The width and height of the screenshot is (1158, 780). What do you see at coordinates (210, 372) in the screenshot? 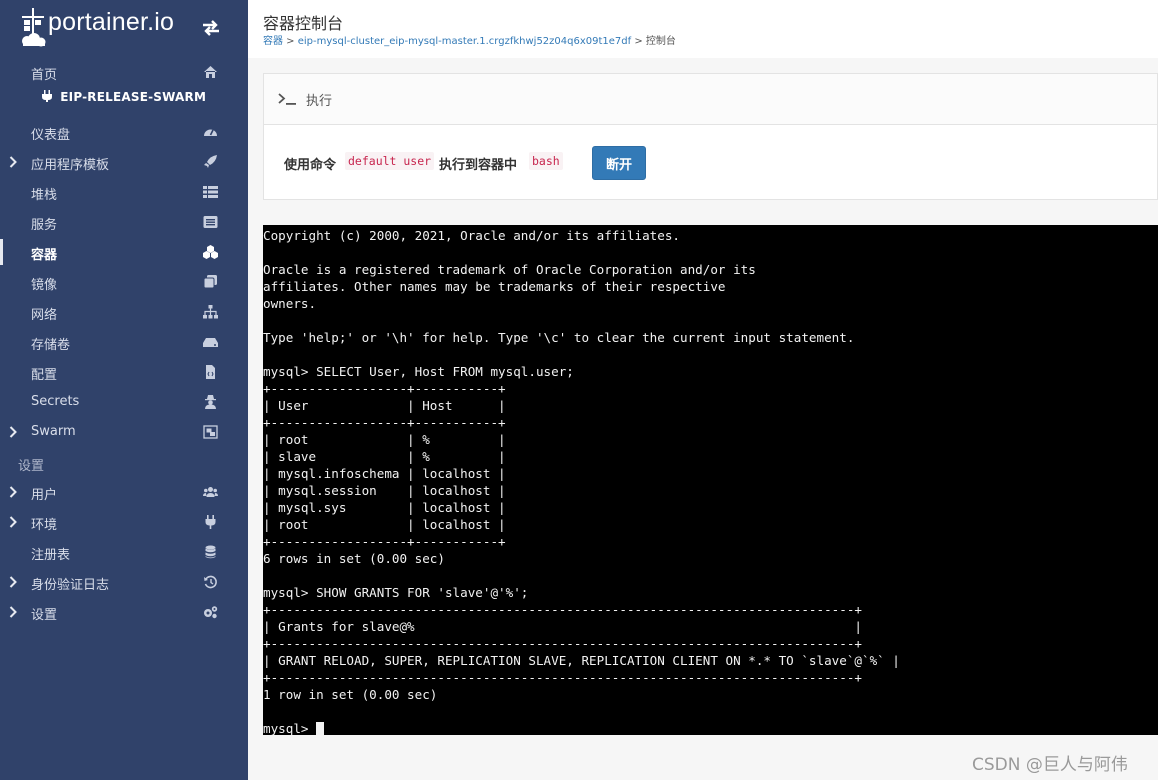
I see `file-code-icon` at bounding box center [210, 372].